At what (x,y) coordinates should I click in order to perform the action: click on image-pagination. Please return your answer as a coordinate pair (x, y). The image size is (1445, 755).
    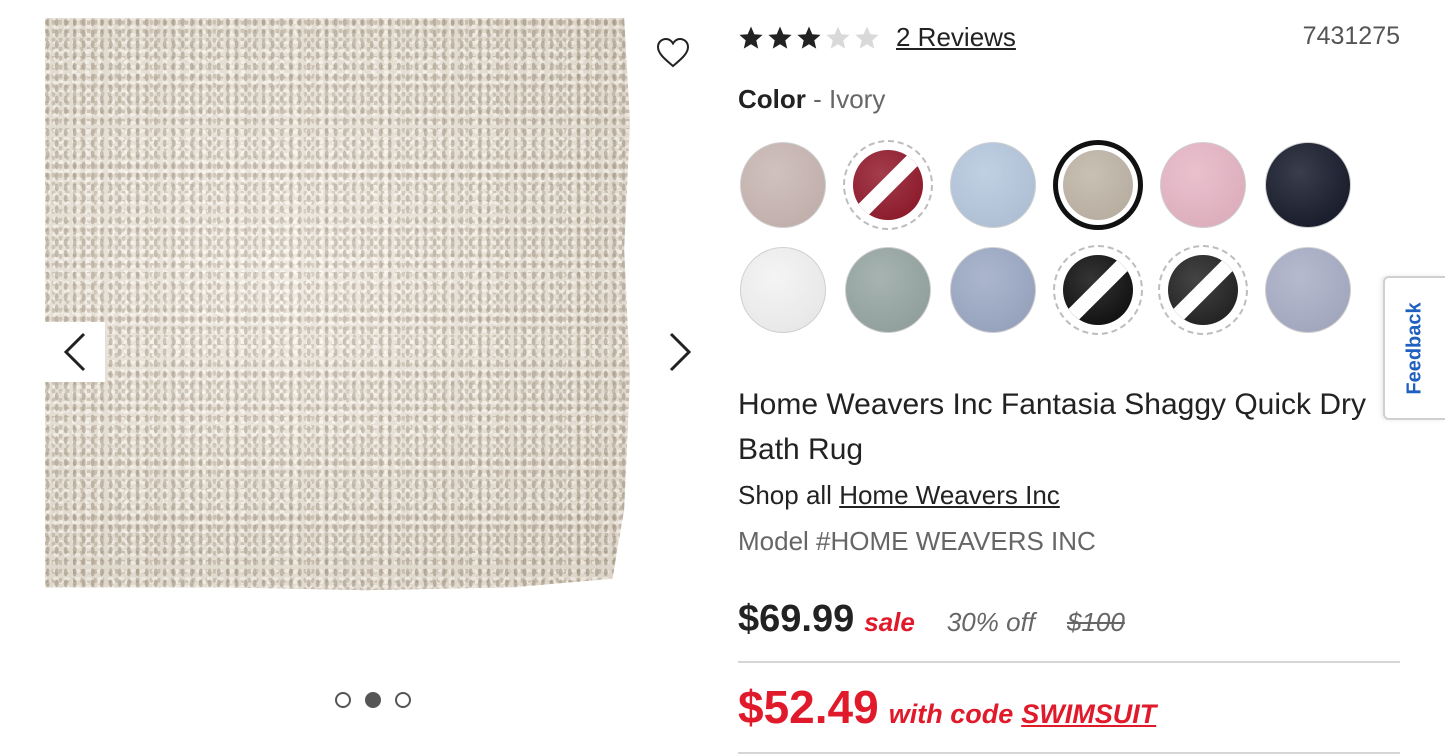
    Looking at the image, I should click on (373, 700).